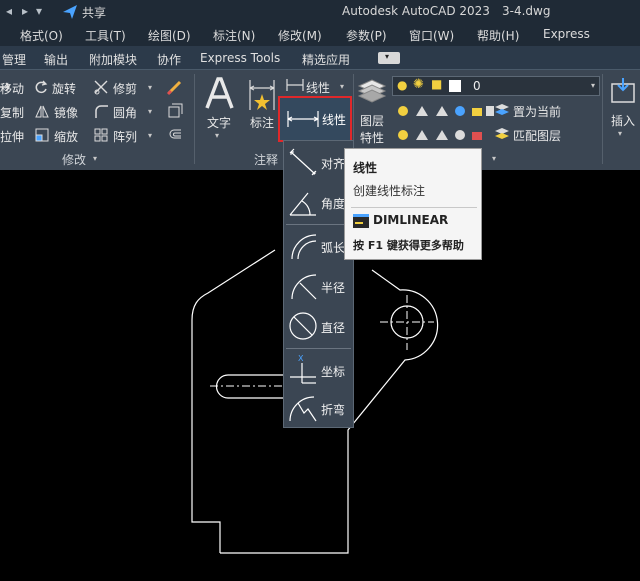 Image resolution: width=640 pixels, height=581 pixels. What do you see at coordinates (623, 90) in the screenshot?
I see `insert-block-icon` at bounding box center [623, 90].